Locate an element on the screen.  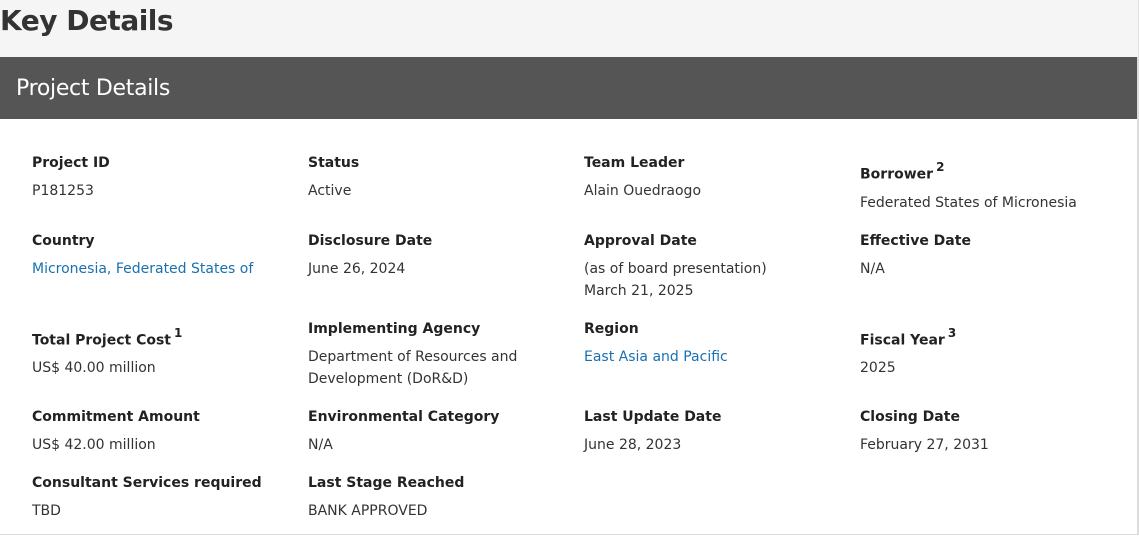
field-country: Country Micronesia, Federated States of is located at coordinates (170, 266).